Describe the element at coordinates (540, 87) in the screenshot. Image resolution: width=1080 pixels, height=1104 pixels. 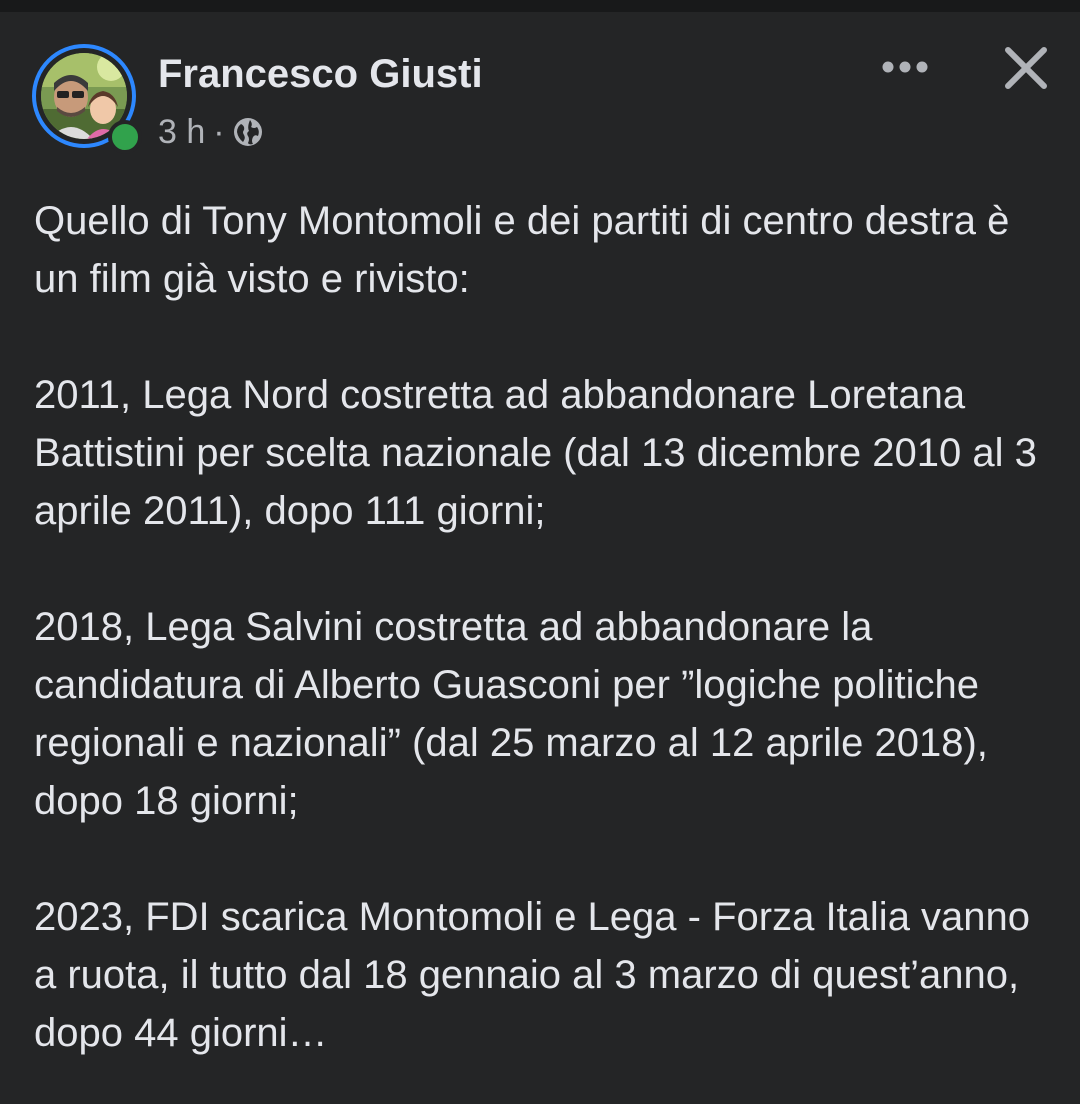
I see `post-header: Francesco Giusti 3 h ·` at that location.